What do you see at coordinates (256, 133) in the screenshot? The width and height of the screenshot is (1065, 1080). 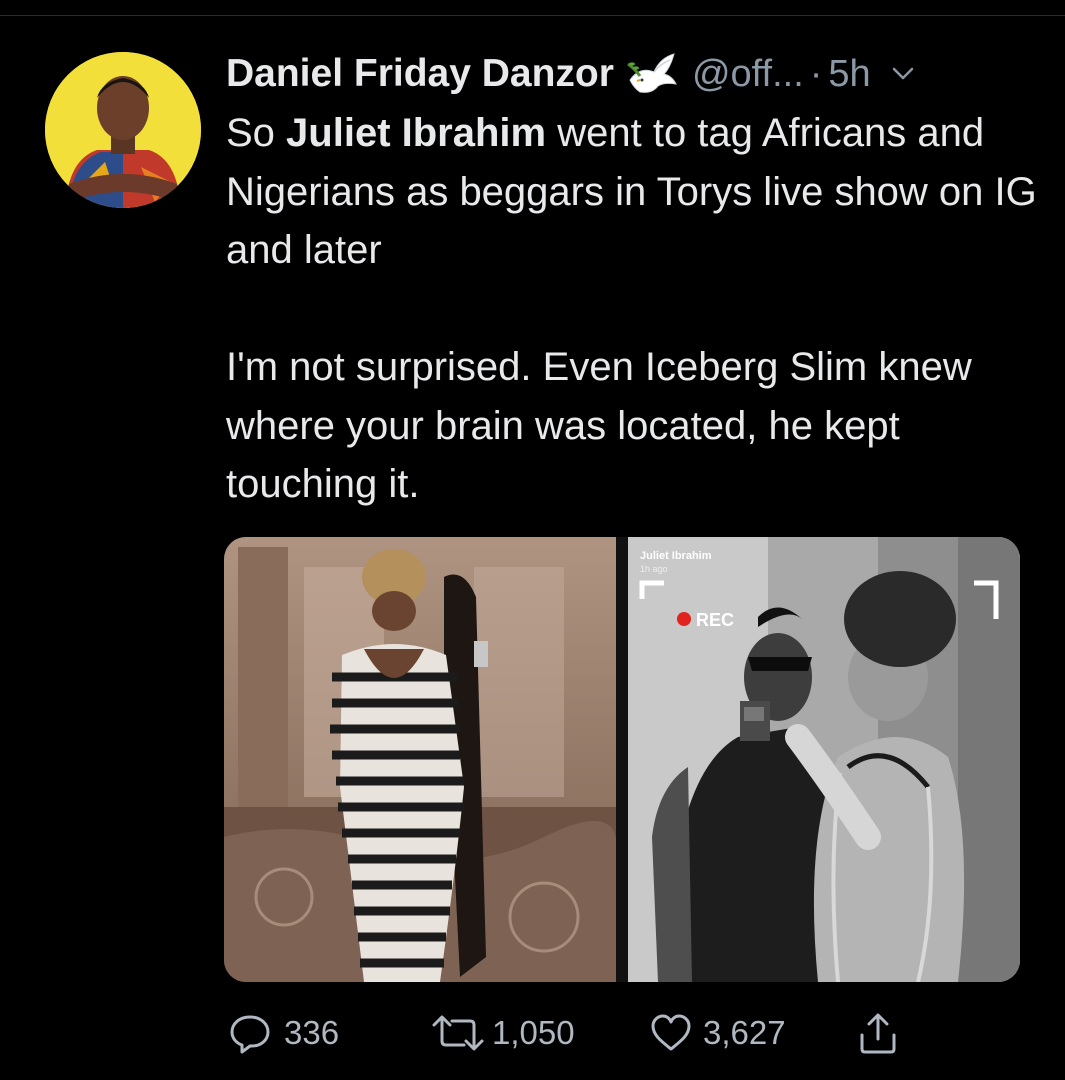 I see `tweet-text-intro: So` at bounding box center [256, 133].